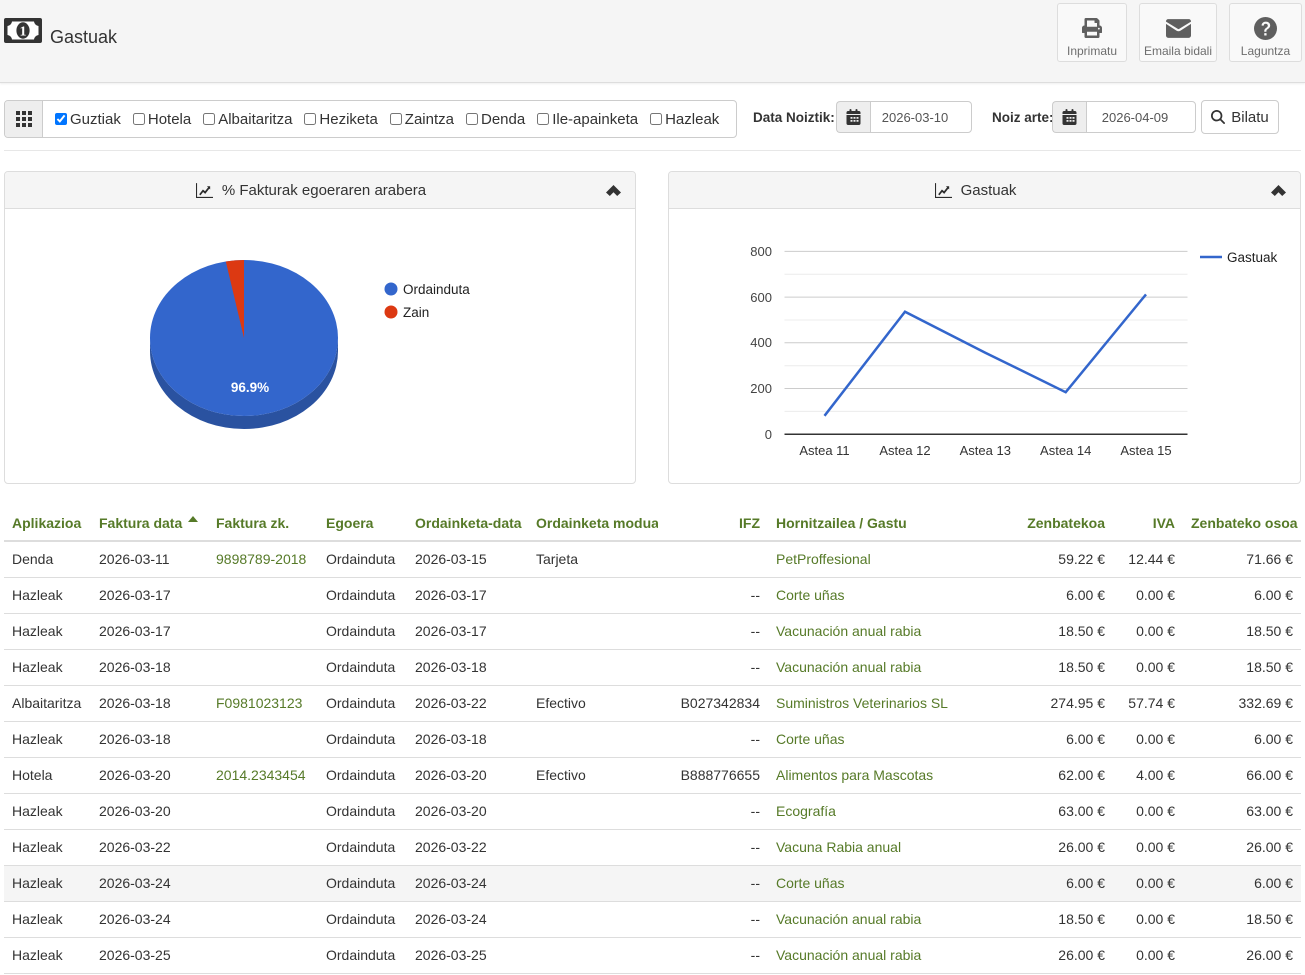 The image size is (1305, 975). I want to click on svg-text: Astea 15, so click(1145, 450).